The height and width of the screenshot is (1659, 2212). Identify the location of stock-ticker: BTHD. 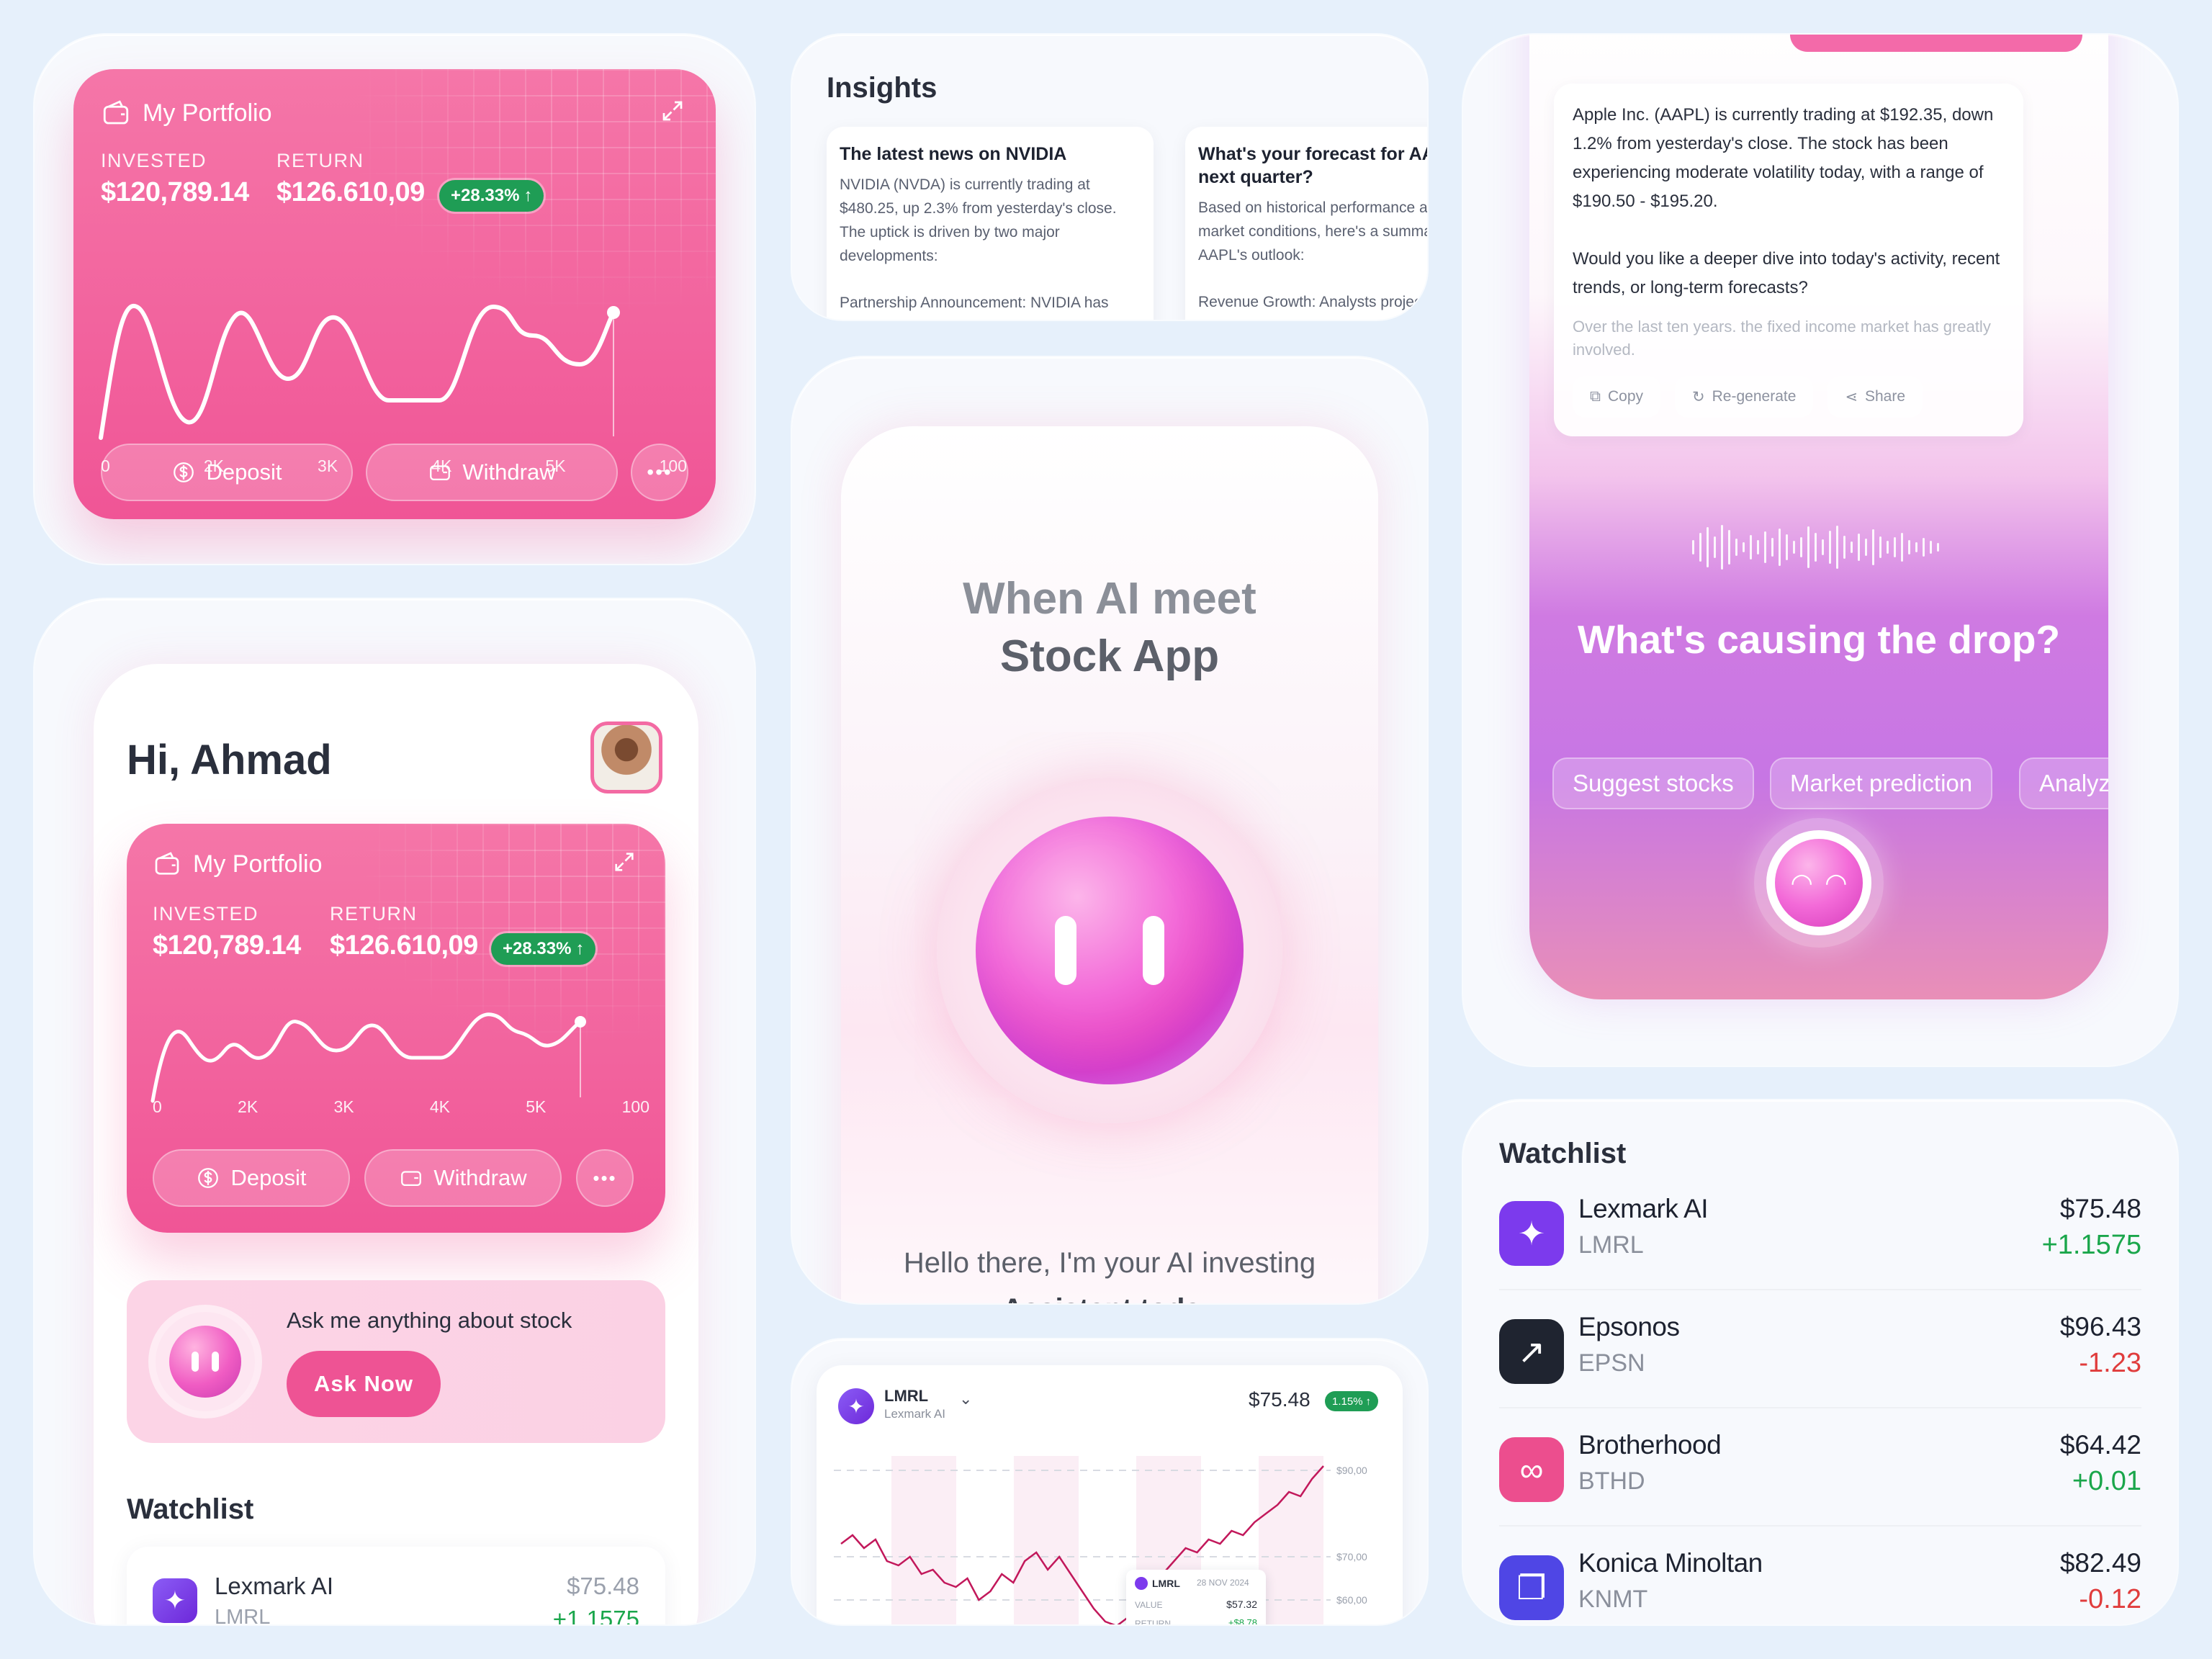
(1611, 1481).